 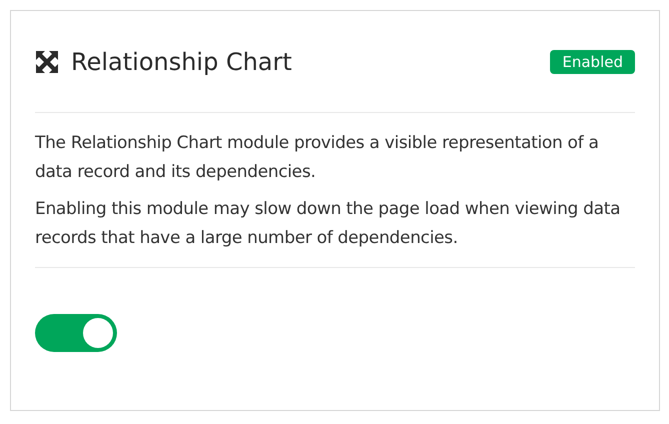 What do you see at coordinates (76, 333) in the screenshot?
I see `module-toggle` at bounding box center [76, 333].